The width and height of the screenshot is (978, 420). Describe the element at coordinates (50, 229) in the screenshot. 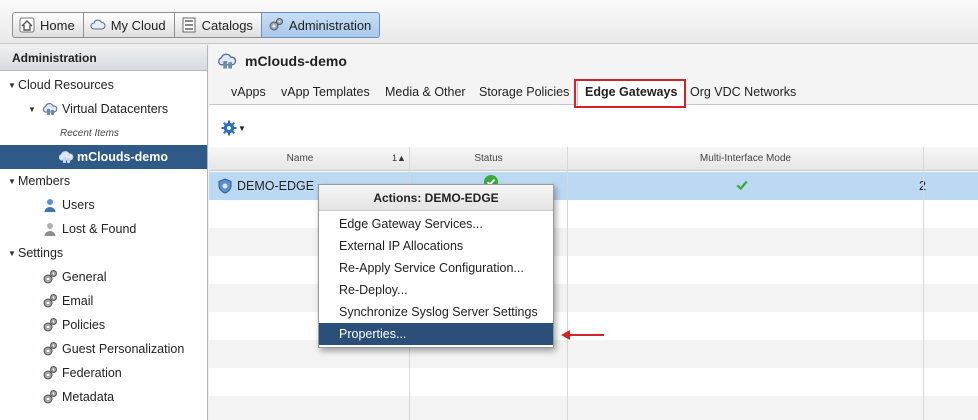

I see `user-gray-icon` at that location.